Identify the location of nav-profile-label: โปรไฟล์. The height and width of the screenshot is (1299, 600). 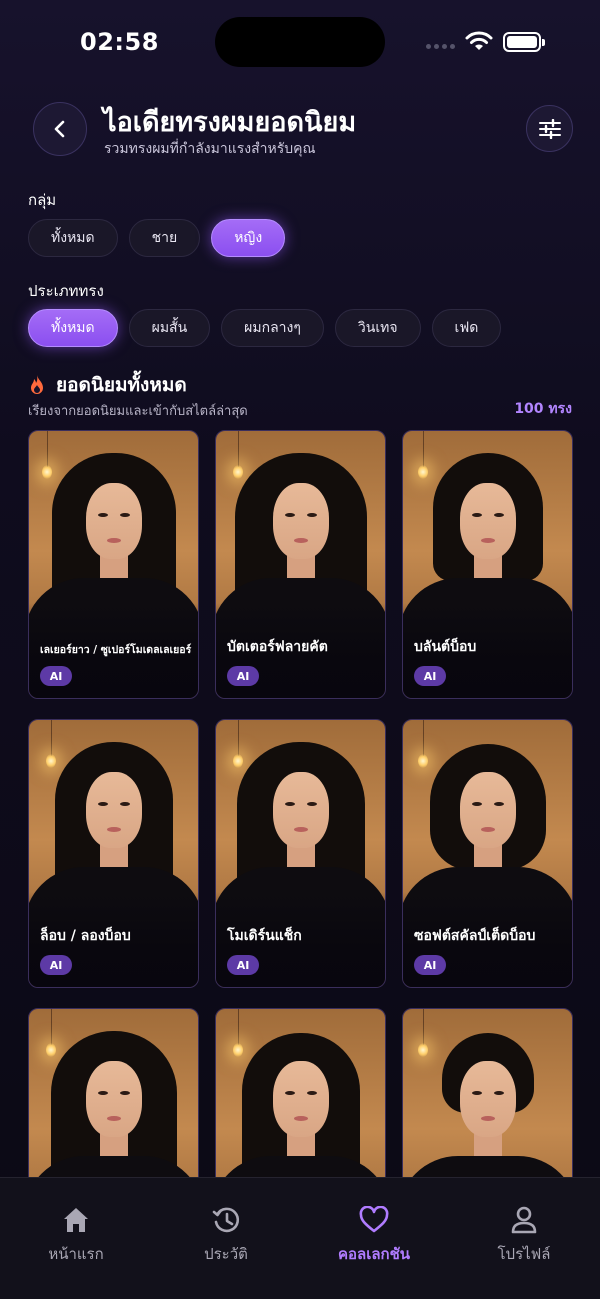
(524, 1254).